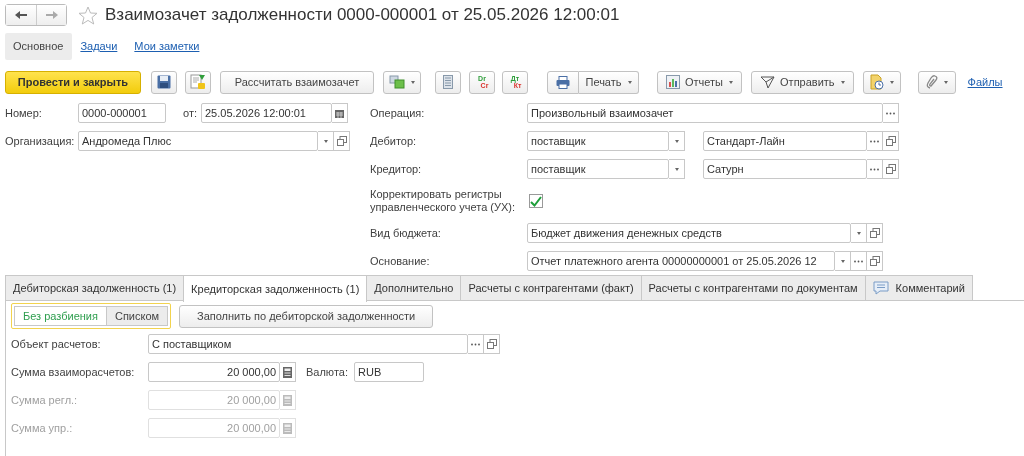 The width and height of the screenshot is (1024, 456). I want to click on basis-field: Отчет платежного агента 00000000001 от 25.05.2026 12, so click(681, 261).